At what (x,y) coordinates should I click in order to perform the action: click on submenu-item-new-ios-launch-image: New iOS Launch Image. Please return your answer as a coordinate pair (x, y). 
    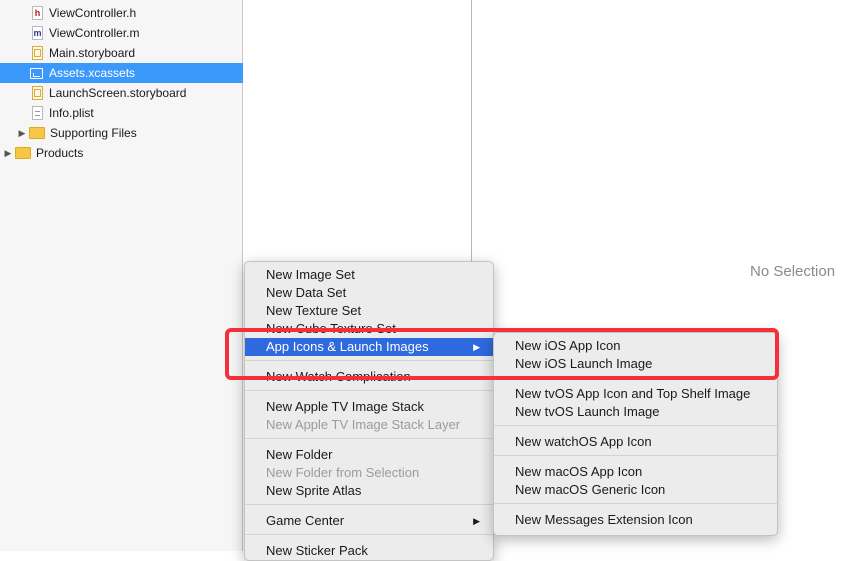
    Looking at the image, I should click on (635, 364).